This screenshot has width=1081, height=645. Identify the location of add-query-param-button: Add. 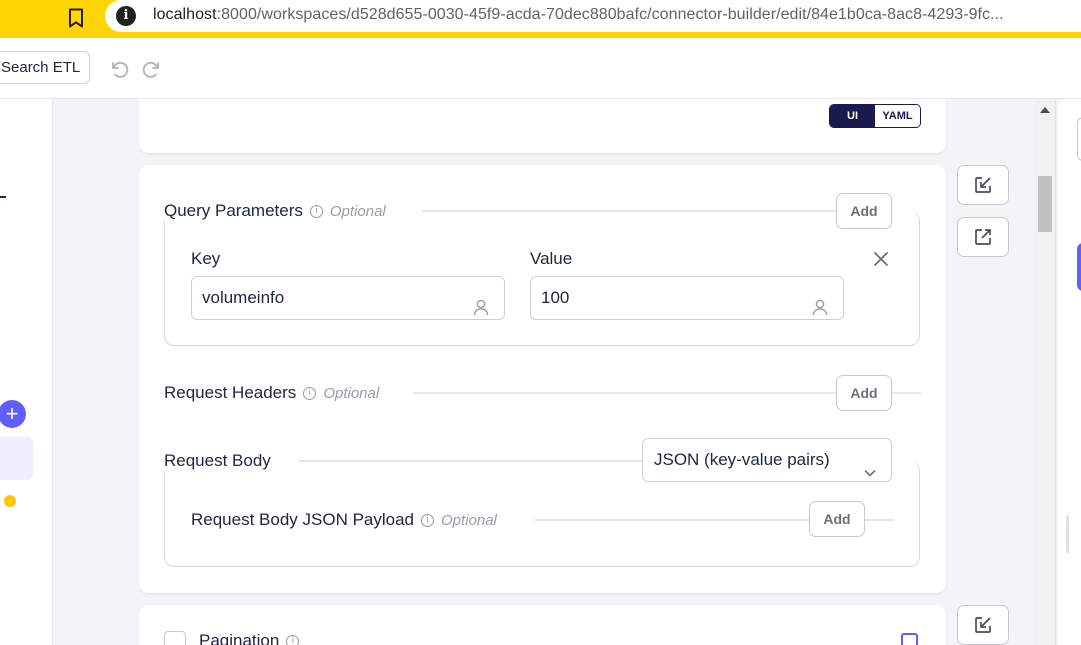
(864, 211).